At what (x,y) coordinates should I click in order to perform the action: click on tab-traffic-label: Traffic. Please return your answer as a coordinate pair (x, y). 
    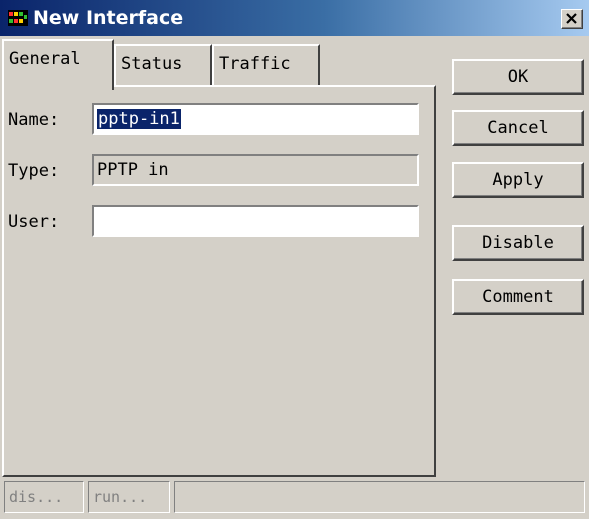
    Looking at the image, I should click on (255, 64).